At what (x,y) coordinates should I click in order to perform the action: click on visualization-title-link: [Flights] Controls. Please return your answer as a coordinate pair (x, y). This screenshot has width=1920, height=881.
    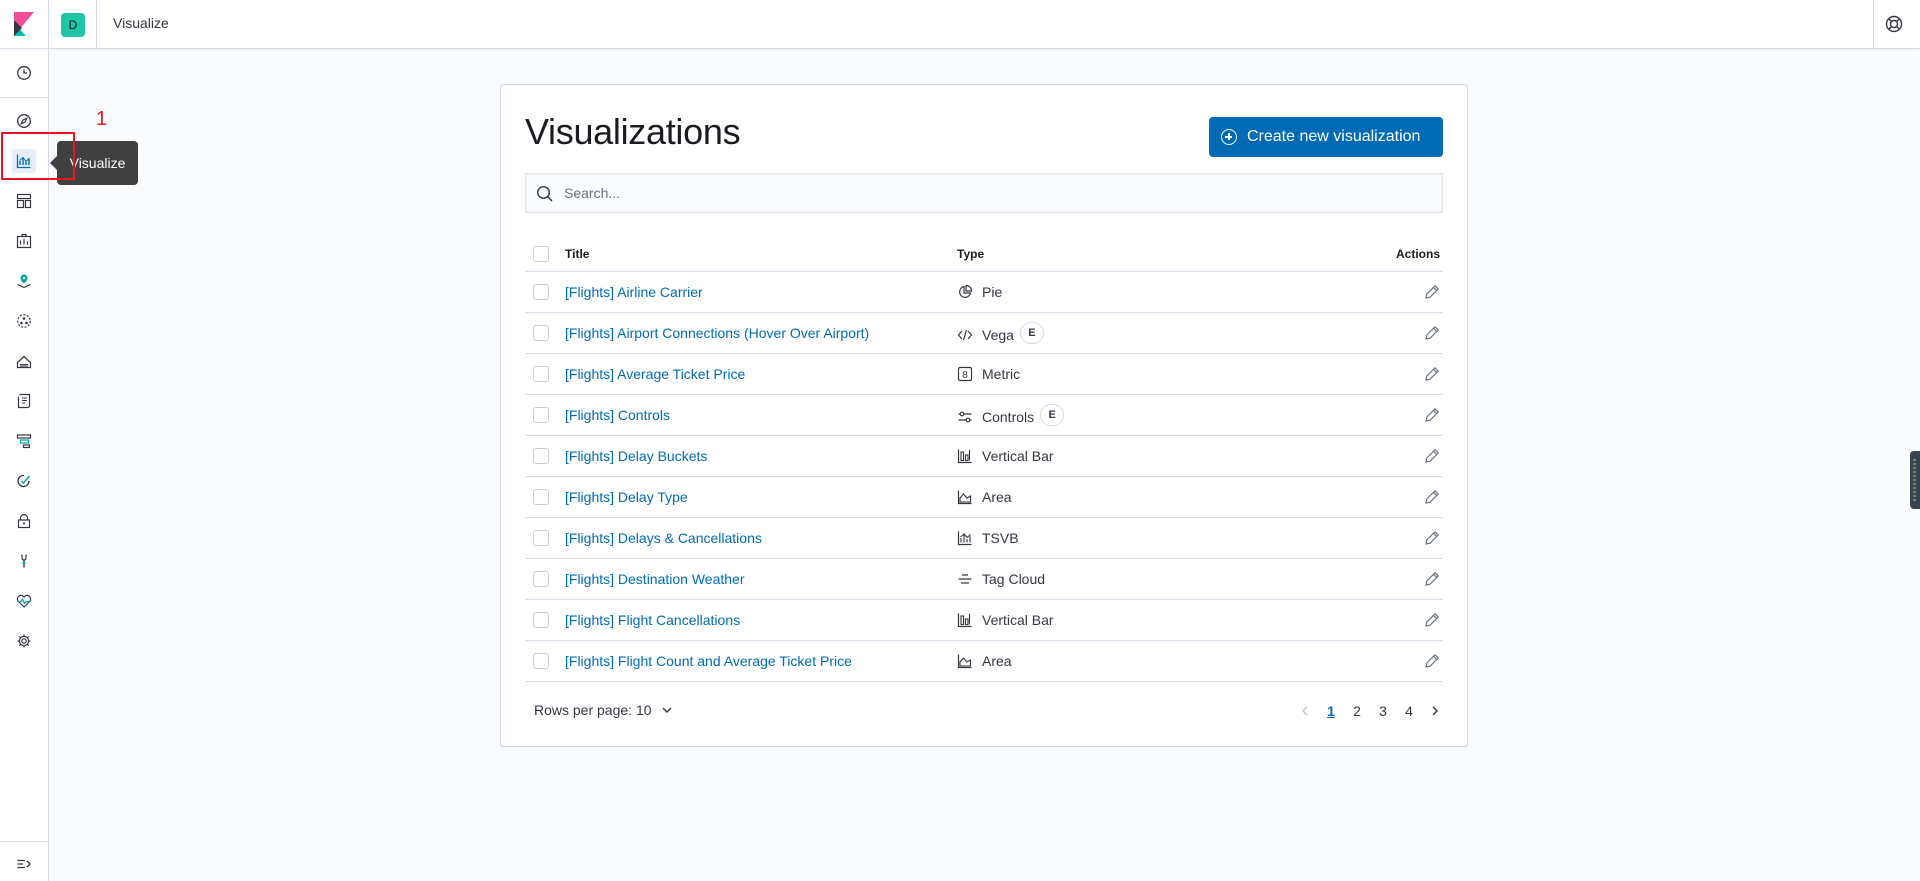
    Looking at the image, I should click on (617, 415).